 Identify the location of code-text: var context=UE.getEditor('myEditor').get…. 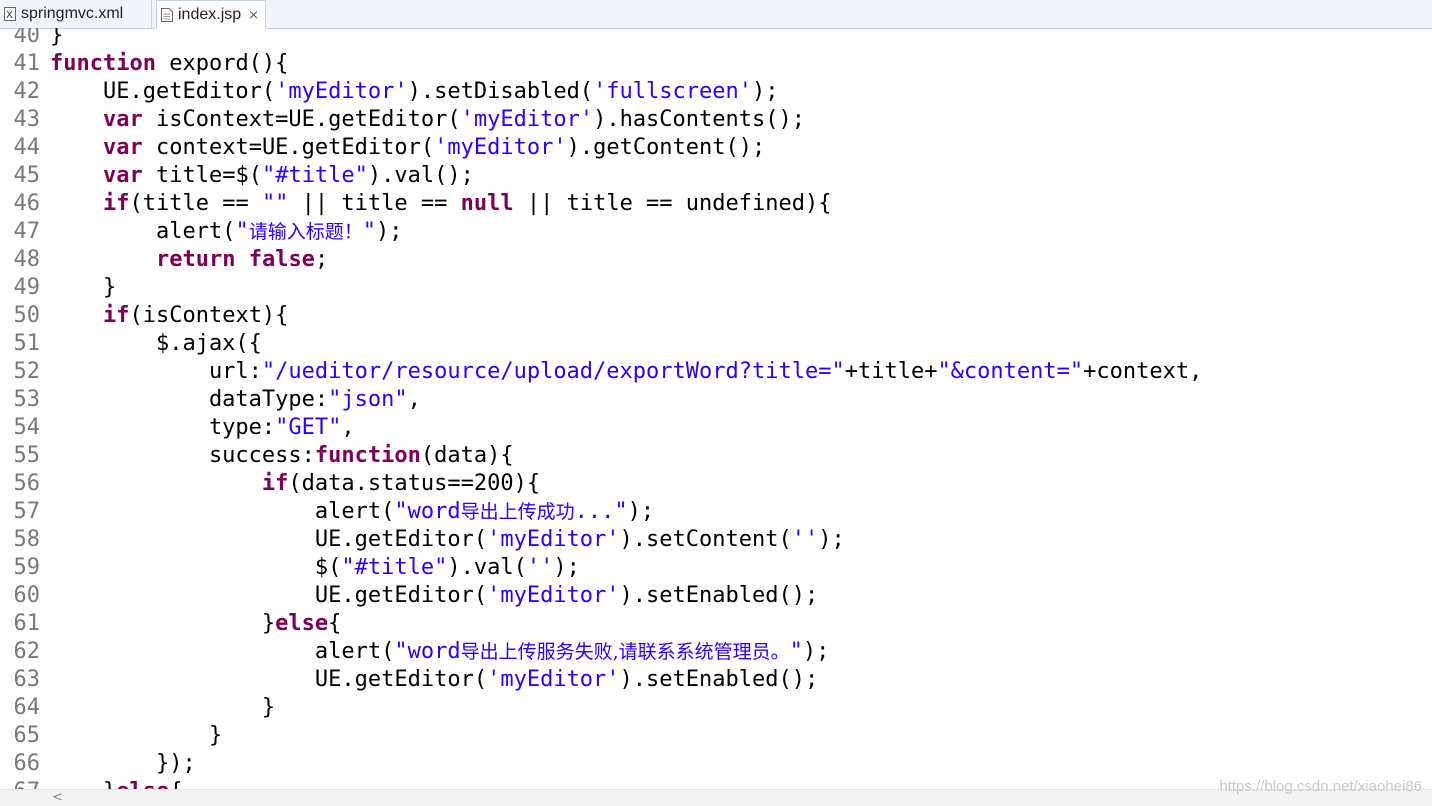
(407, 148).